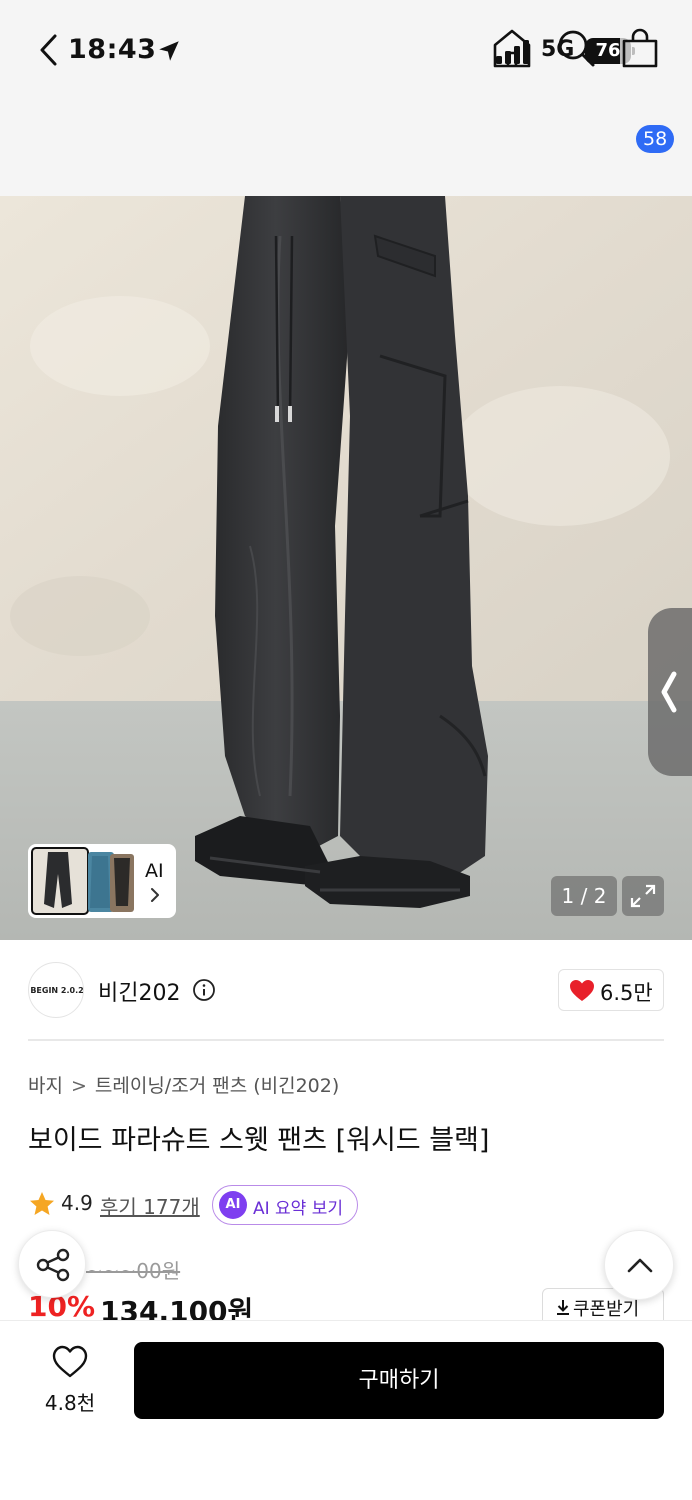 This screenshot has width=692, height=1500. I want to click on back-chevron-icon, so click(50, 50).